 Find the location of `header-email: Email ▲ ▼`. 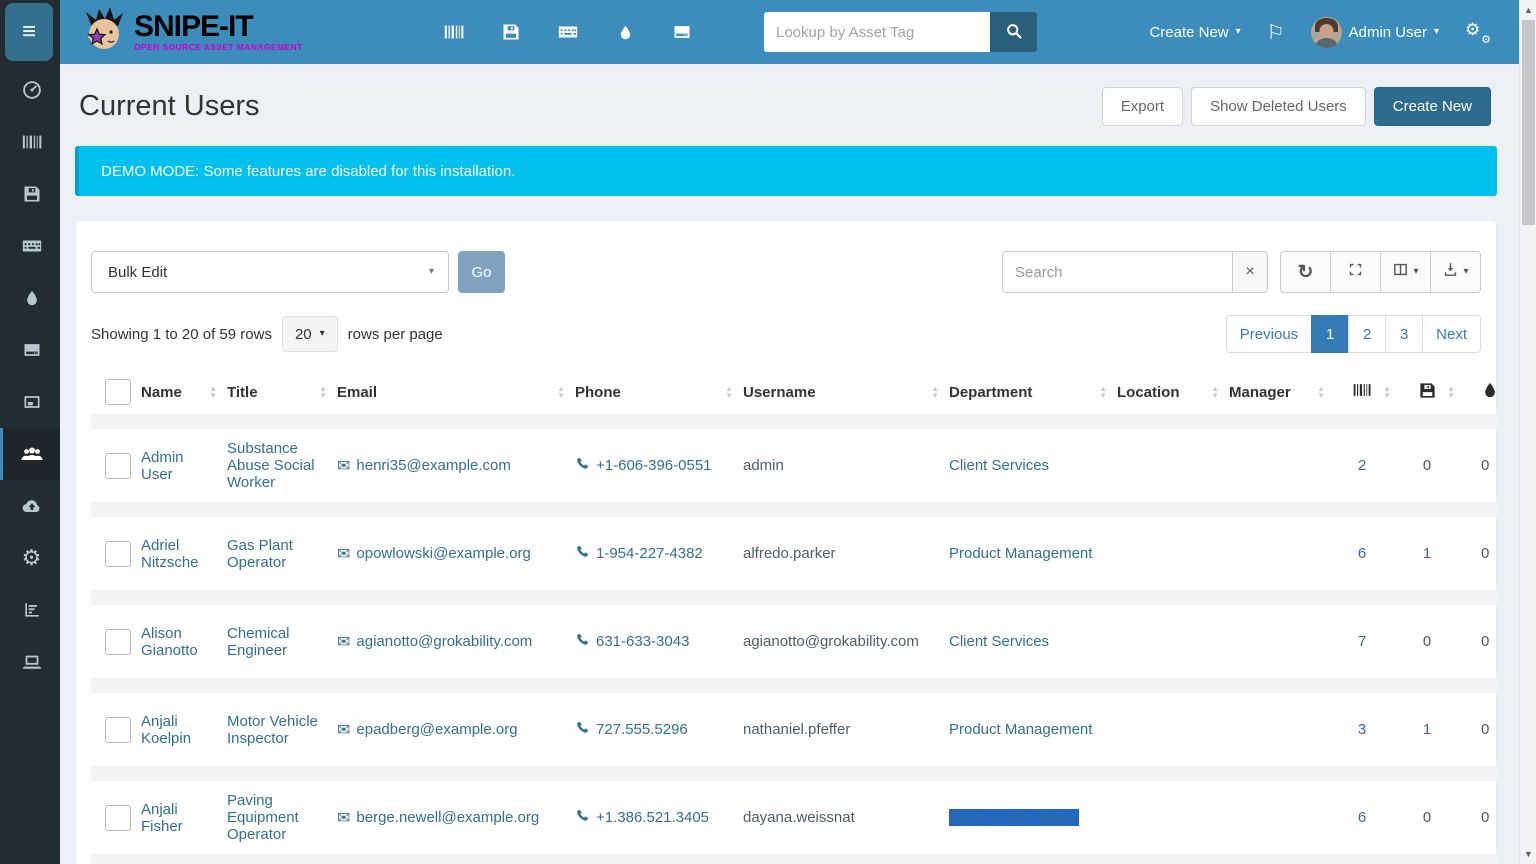

header-email: Email ▲ ▼ is located at coordinates (450, 392).